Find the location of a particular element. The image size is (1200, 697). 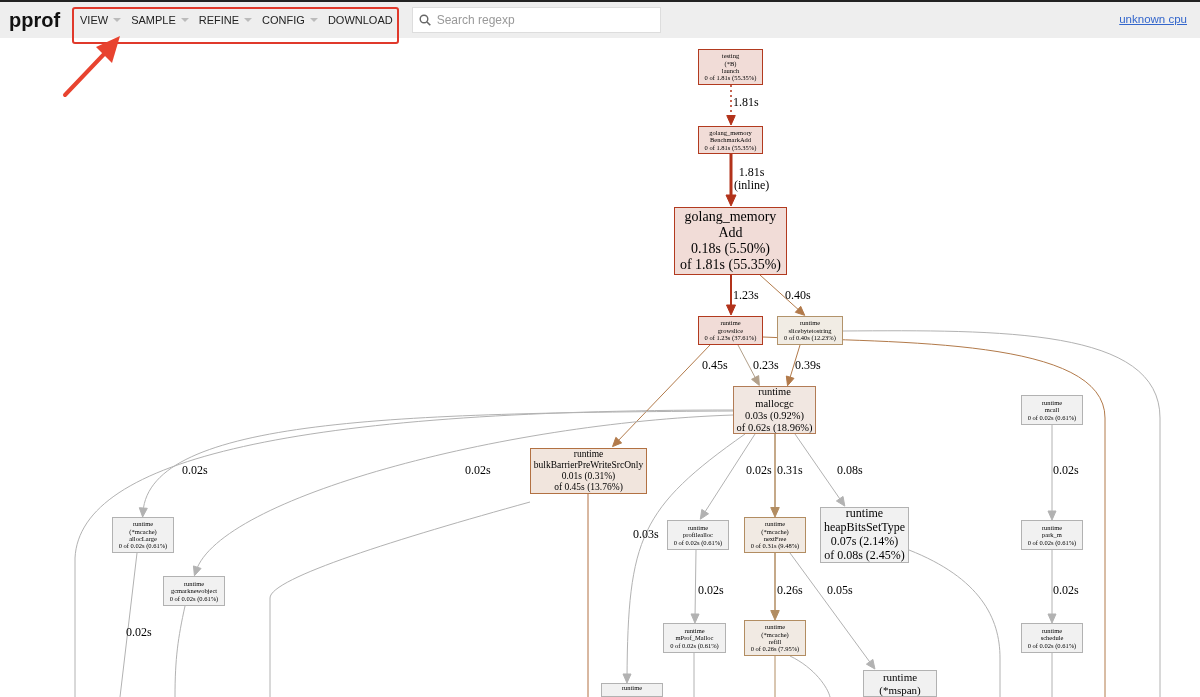

edge-label: 0.31s is located at coordinates (790, 470).